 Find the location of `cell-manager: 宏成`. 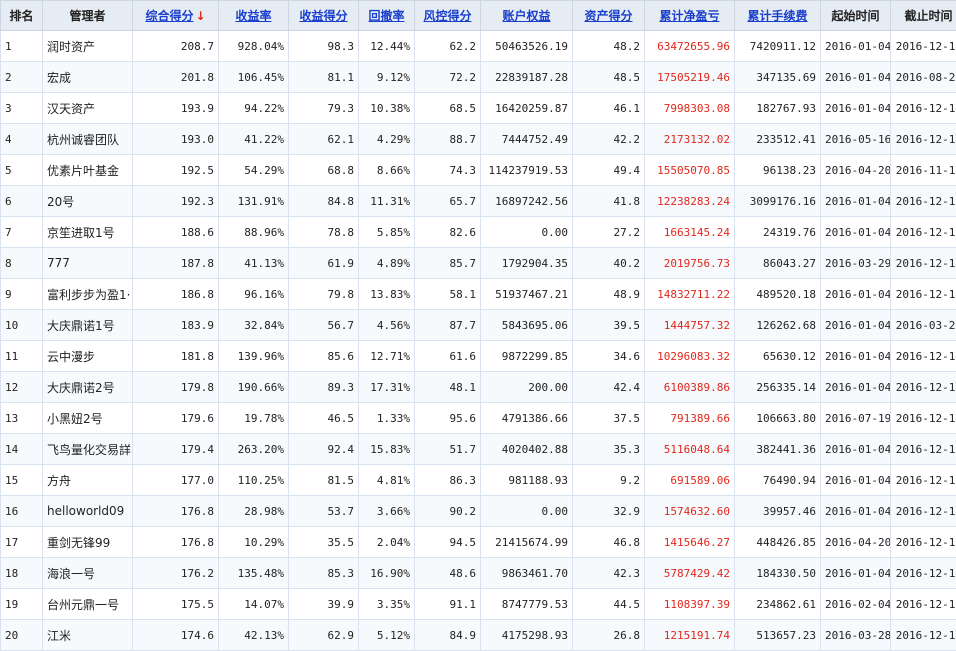

cell-manager: 宏成 is located at coordinates (88, 77).